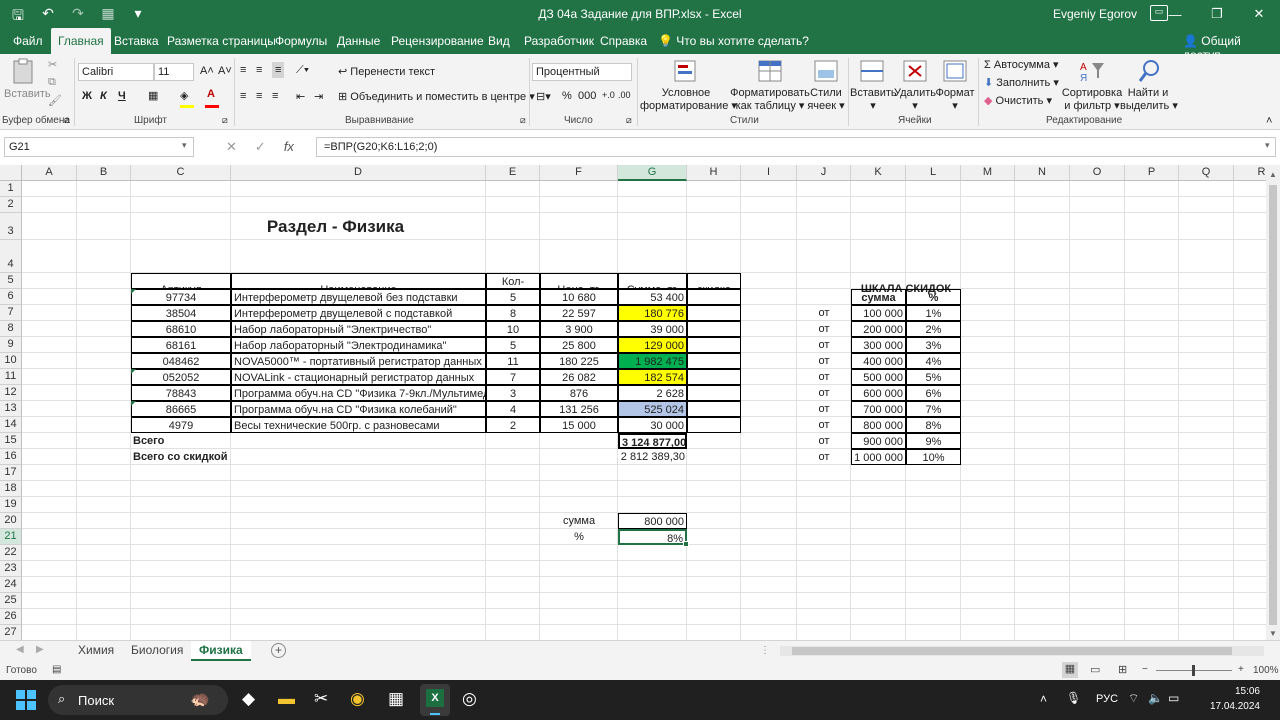 The image size is (1280, 720). Describe the element at coordinates (11, 205) in the screenshot. I see `row-header-2: 2` at that location.